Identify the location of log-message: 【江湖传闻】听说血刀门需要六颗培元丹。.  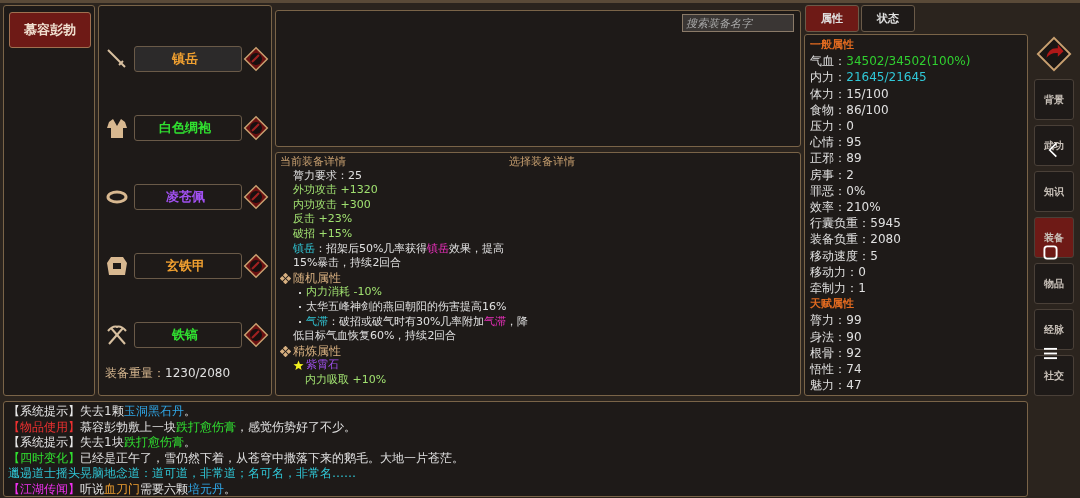
(122, 489).